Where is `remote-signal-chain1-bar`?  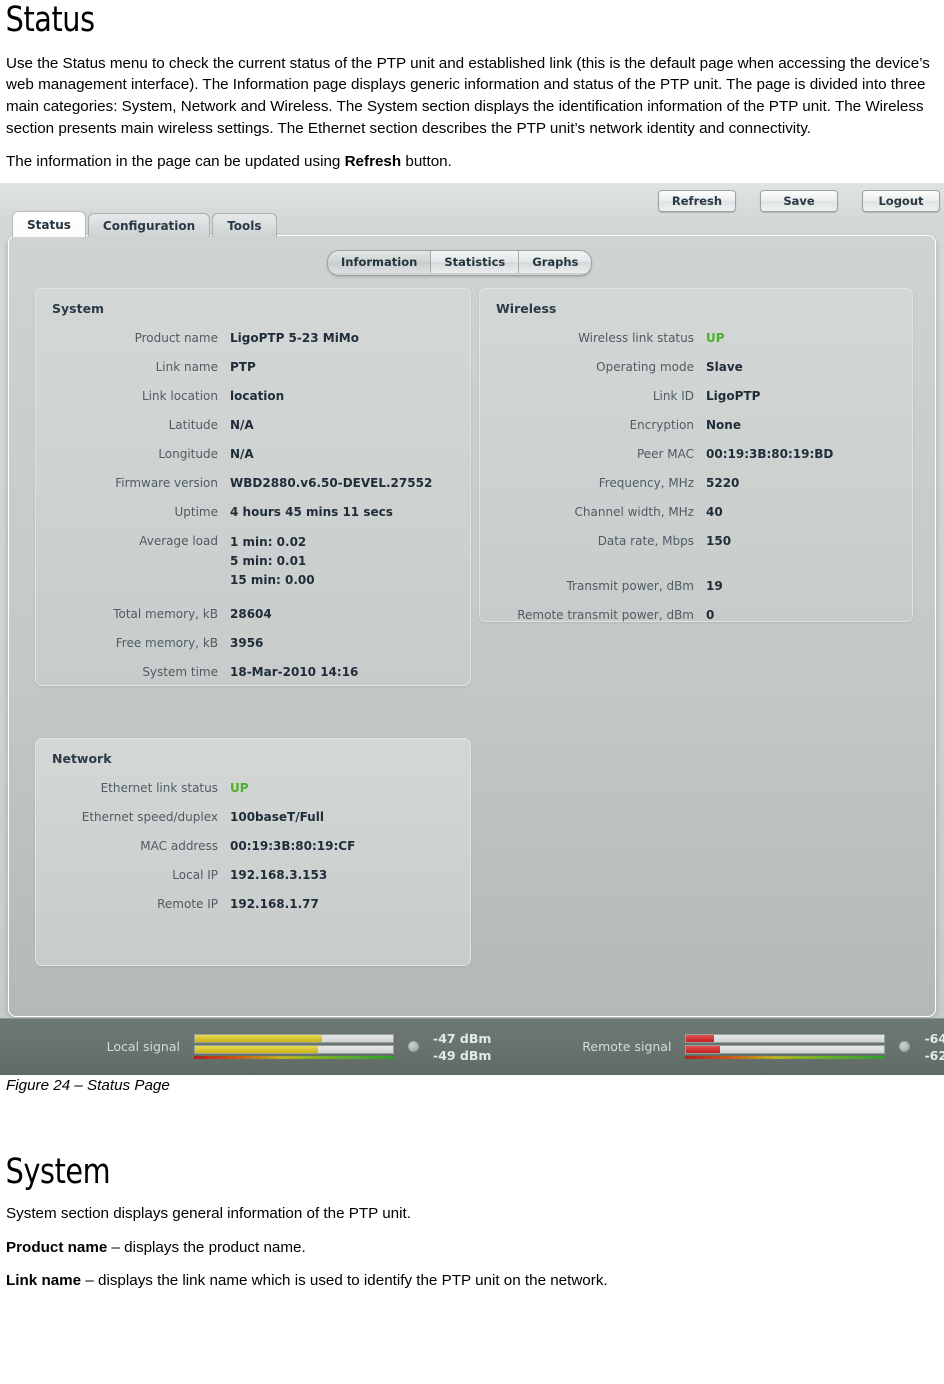
remote-signal-chain1-bar is located at coordinates (785, 1039).